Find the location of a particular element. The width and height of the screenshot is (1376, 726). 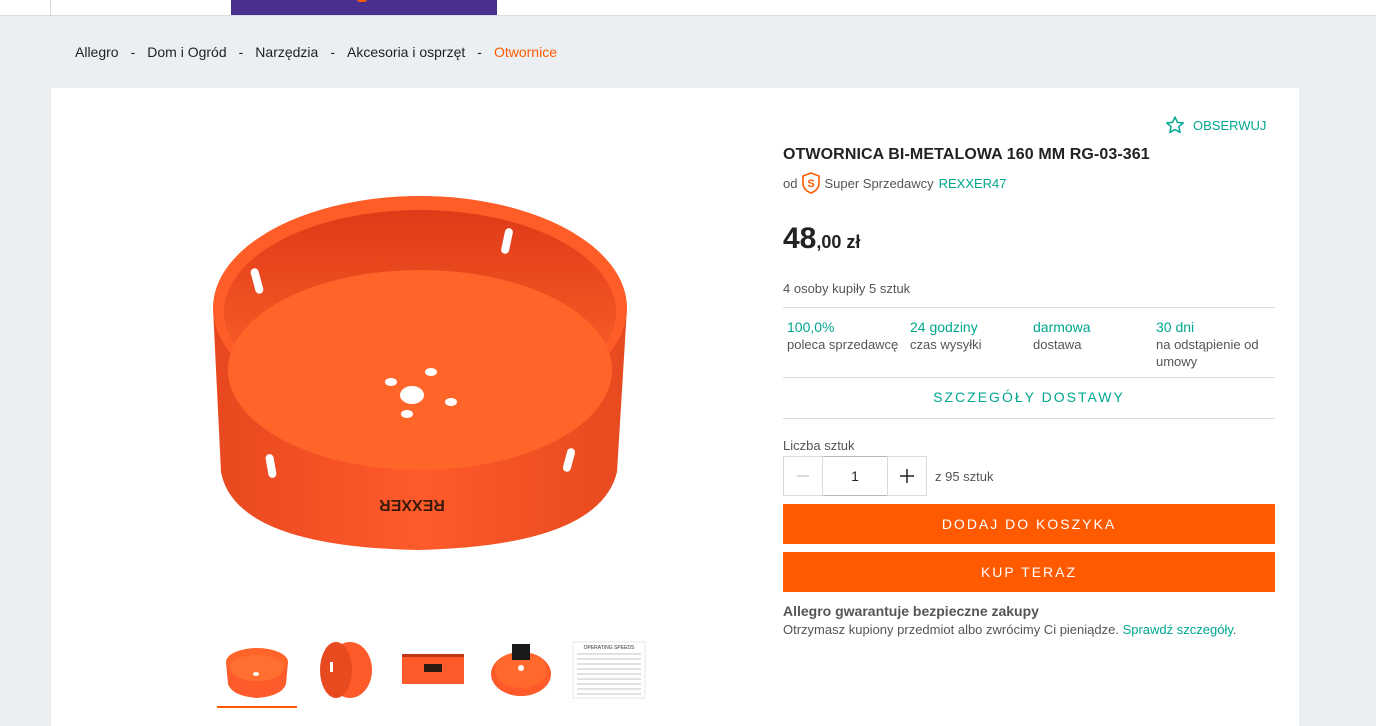

add-to-cart-button: DODAJ DO KOSZYKA is located at coordinates (1029, 524).